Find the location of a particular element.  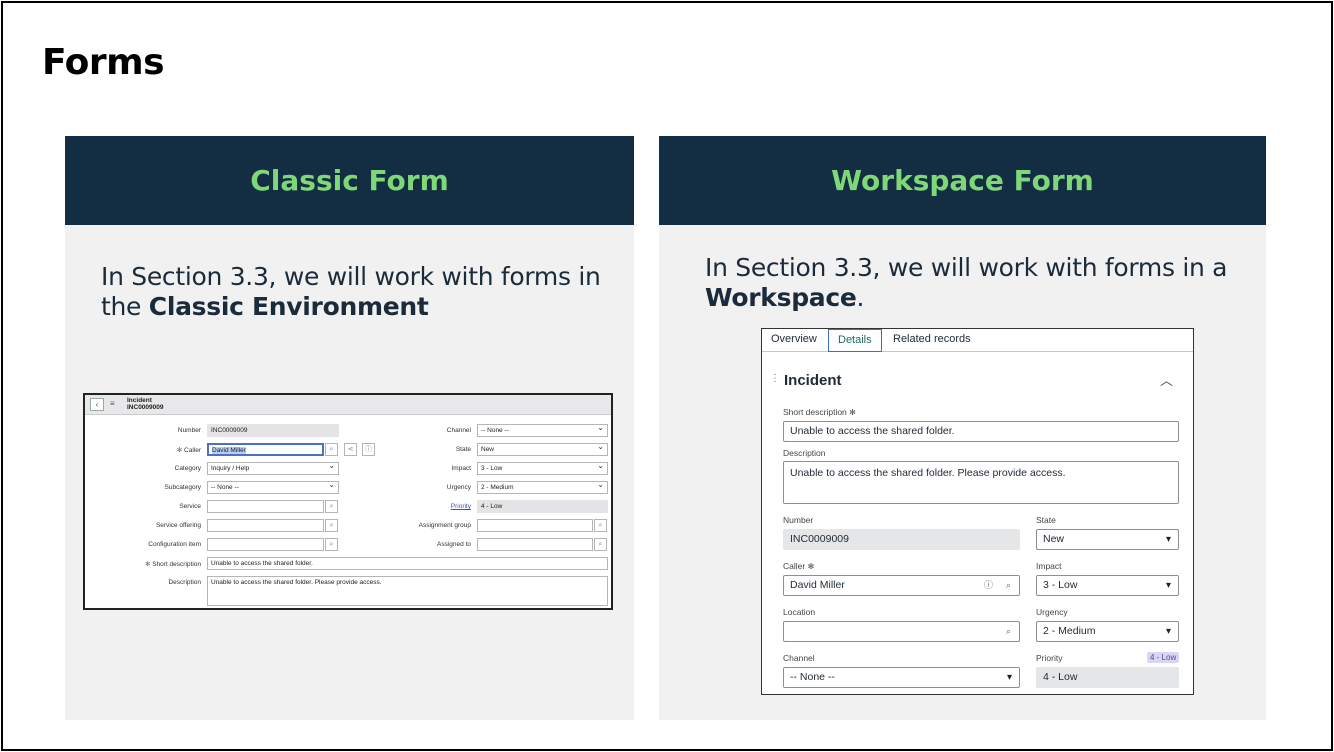

slide-title: Forms is located at coordinates (103, 62).